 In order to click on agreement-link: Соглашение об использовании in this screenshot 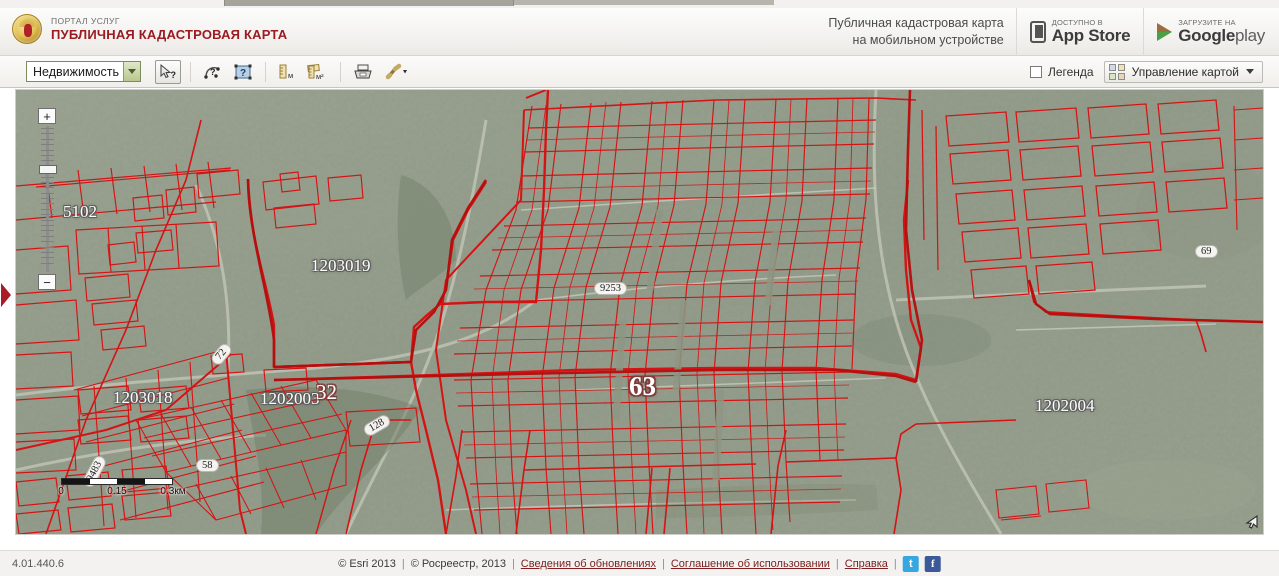, I will do `click(750, 564)`.